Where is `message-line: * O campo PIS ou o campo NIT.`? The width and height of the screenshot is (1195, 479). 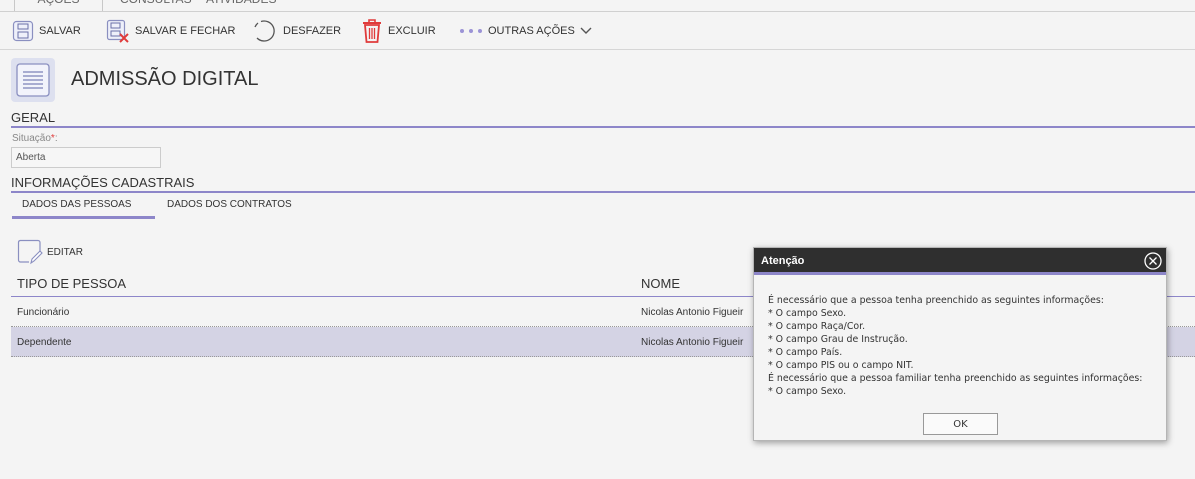 message-line: * O campo PIS ou o campo NIT. is located at coordinates (841, 365).